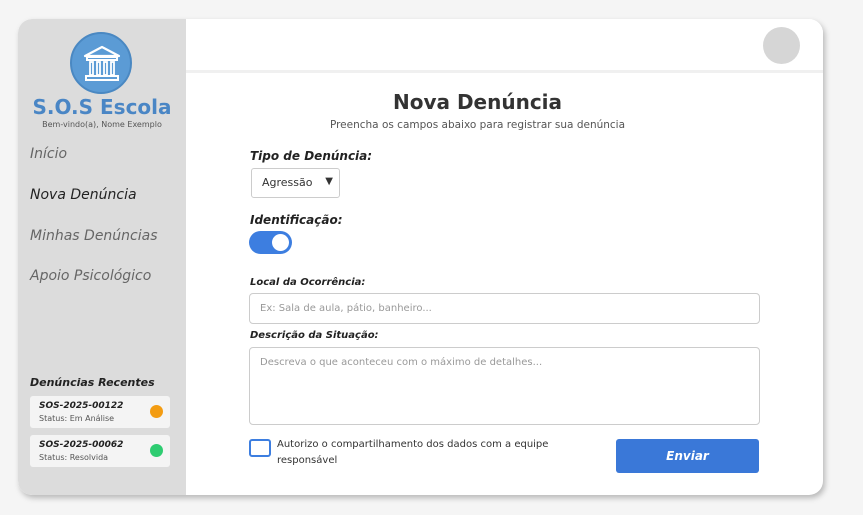  Describe the element at coordinates (329, 181) in the screenshot. I see `dropdown-arrow-icon: ▼` at that location.